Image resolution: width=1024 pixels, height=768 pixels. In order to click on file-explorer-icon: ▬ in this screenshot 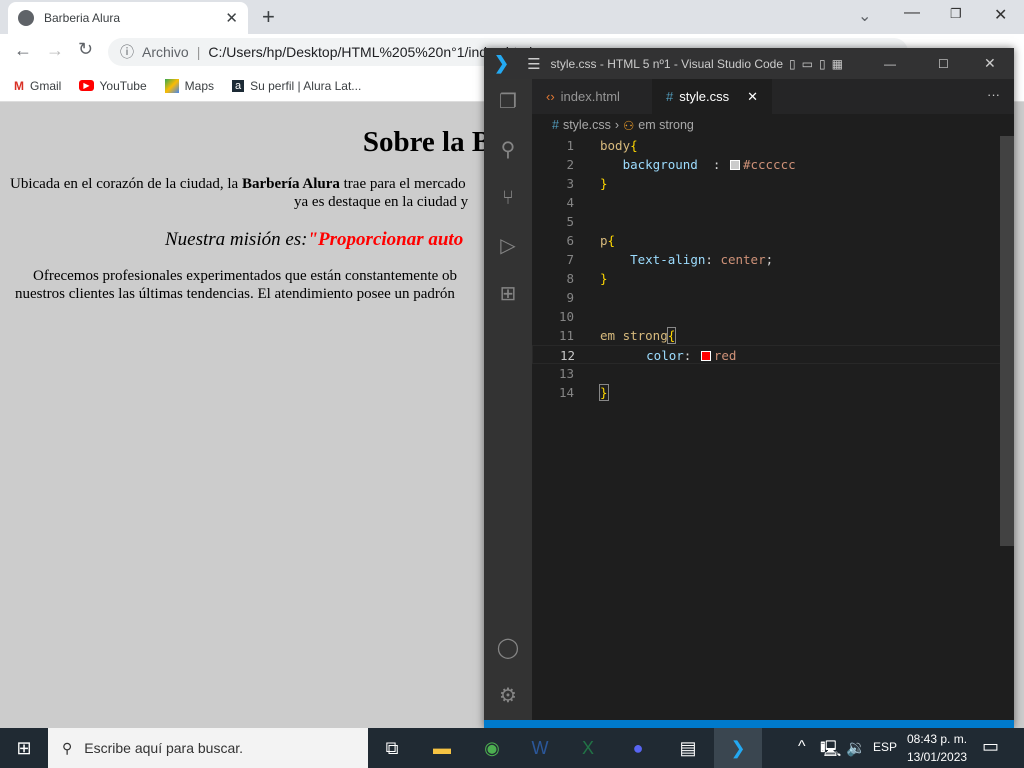, I will do `click(442, 748)`.